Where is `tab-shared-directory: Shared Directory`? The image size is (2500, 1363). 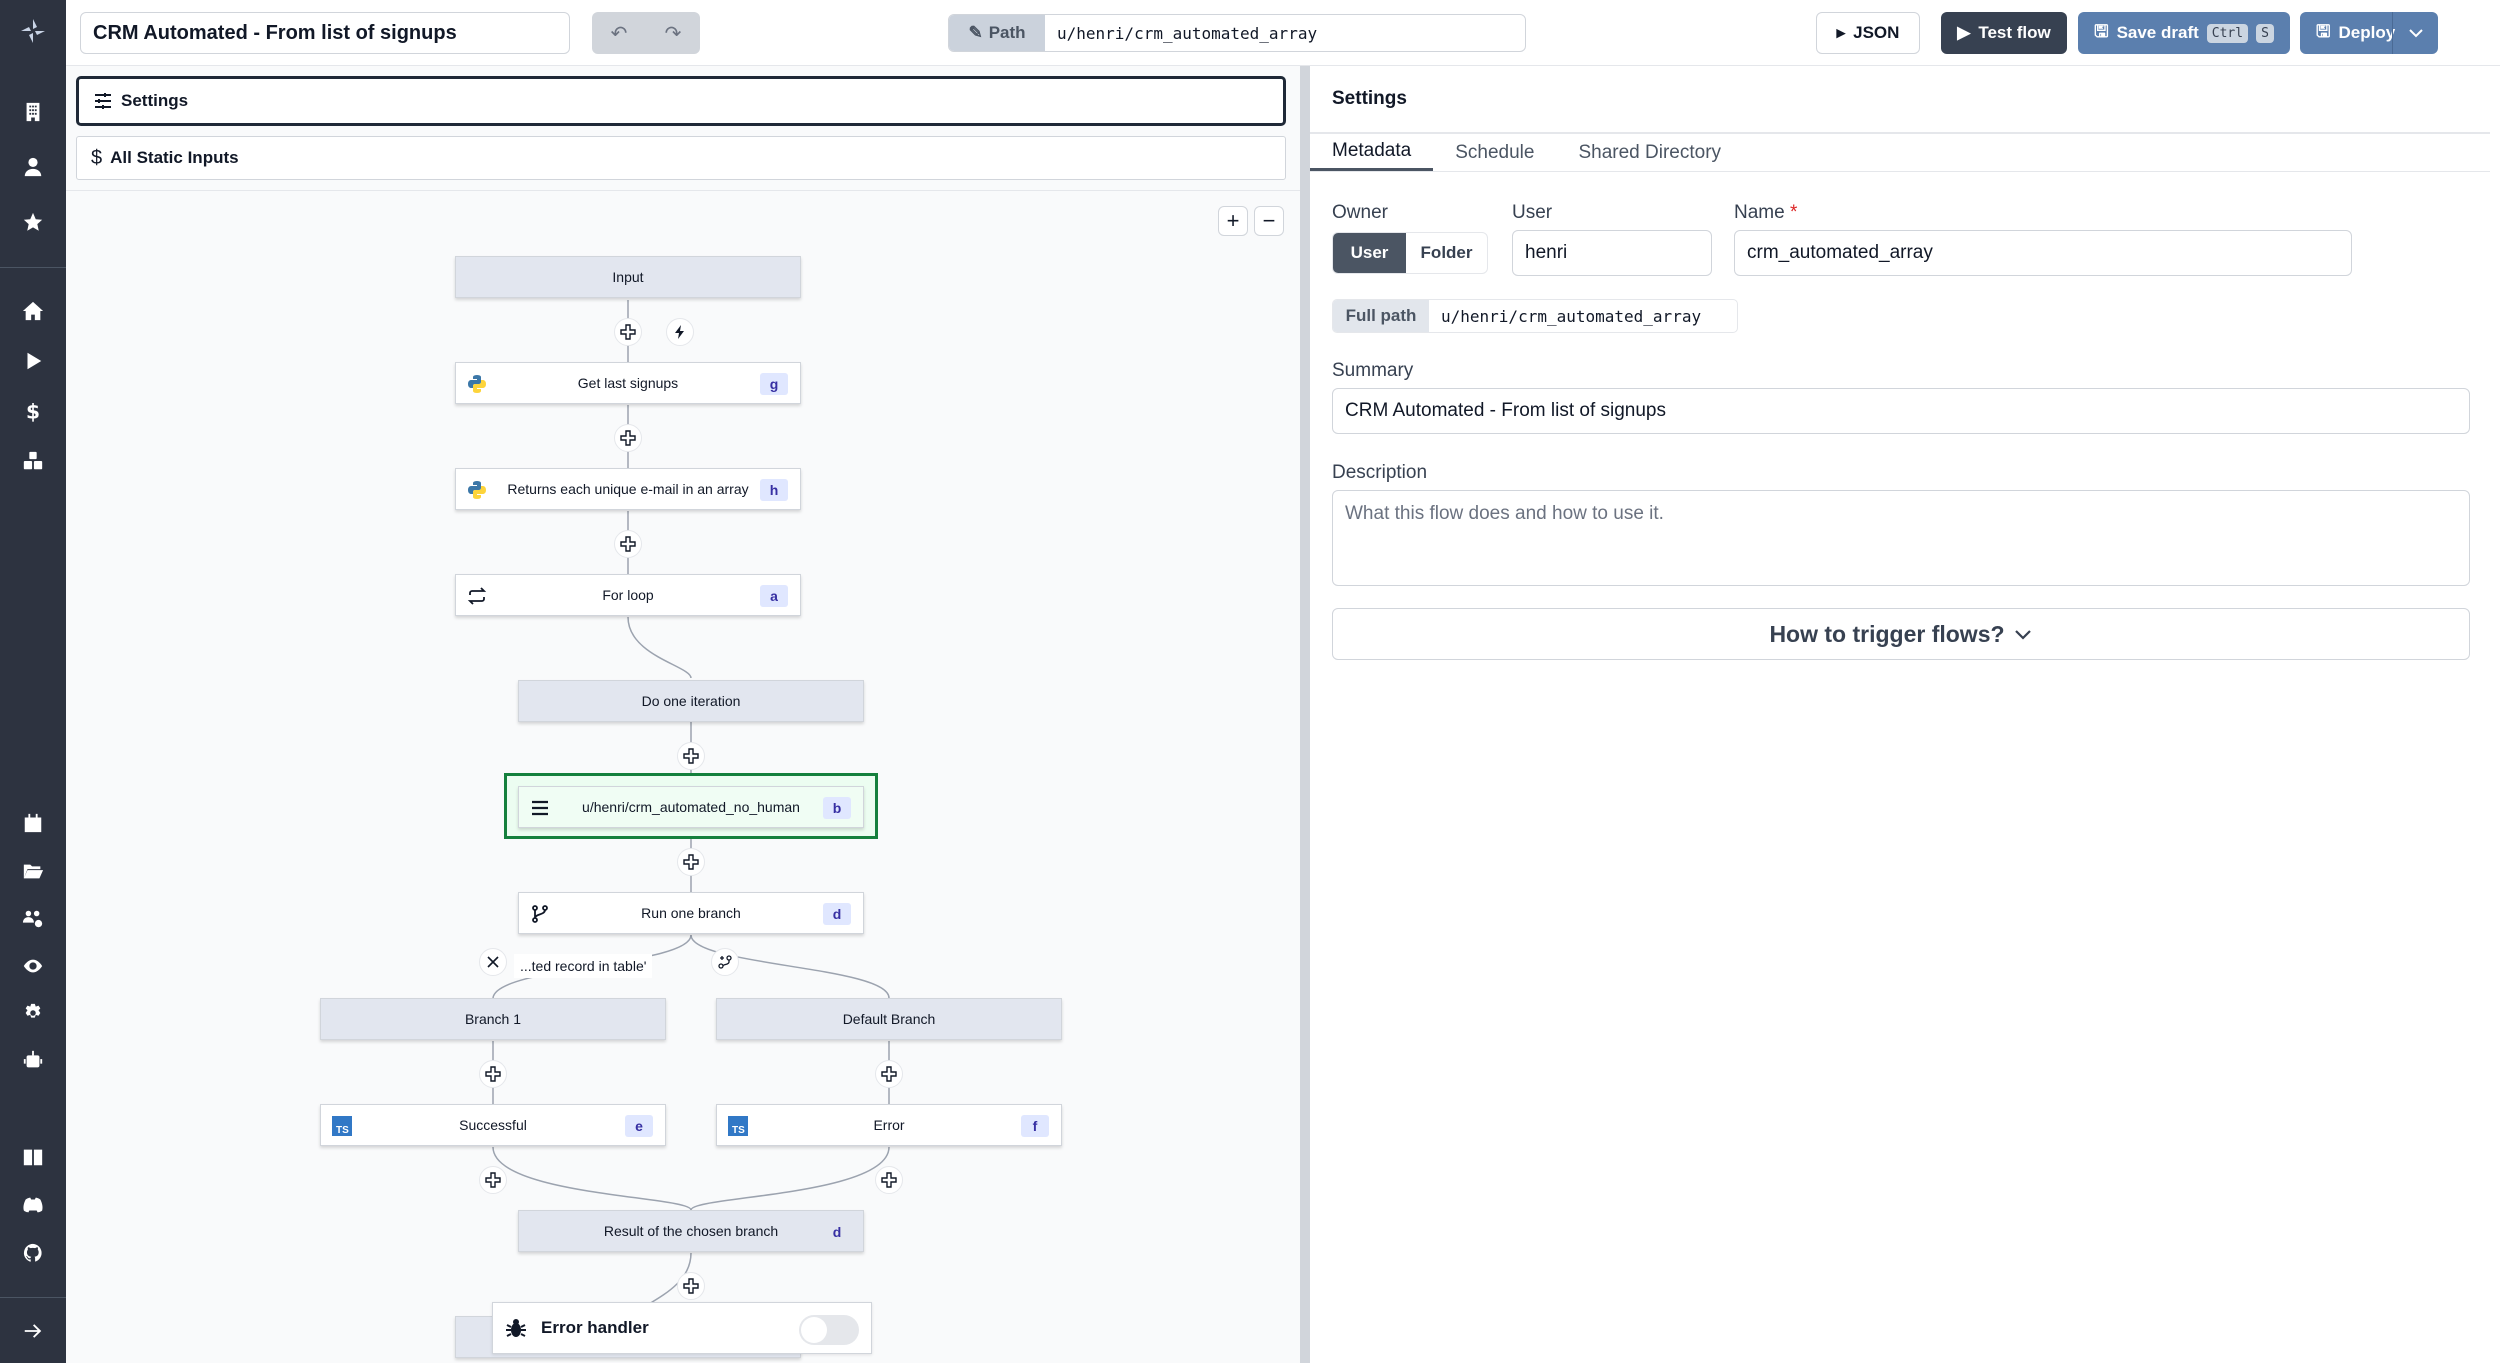
tab-shared-directory: Shared Directory is located at coordinates (1649, 152).